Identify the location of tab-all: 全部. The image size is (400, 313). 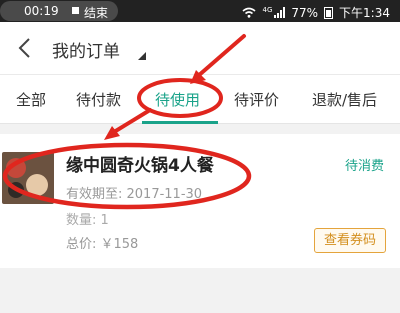
(31, 99).